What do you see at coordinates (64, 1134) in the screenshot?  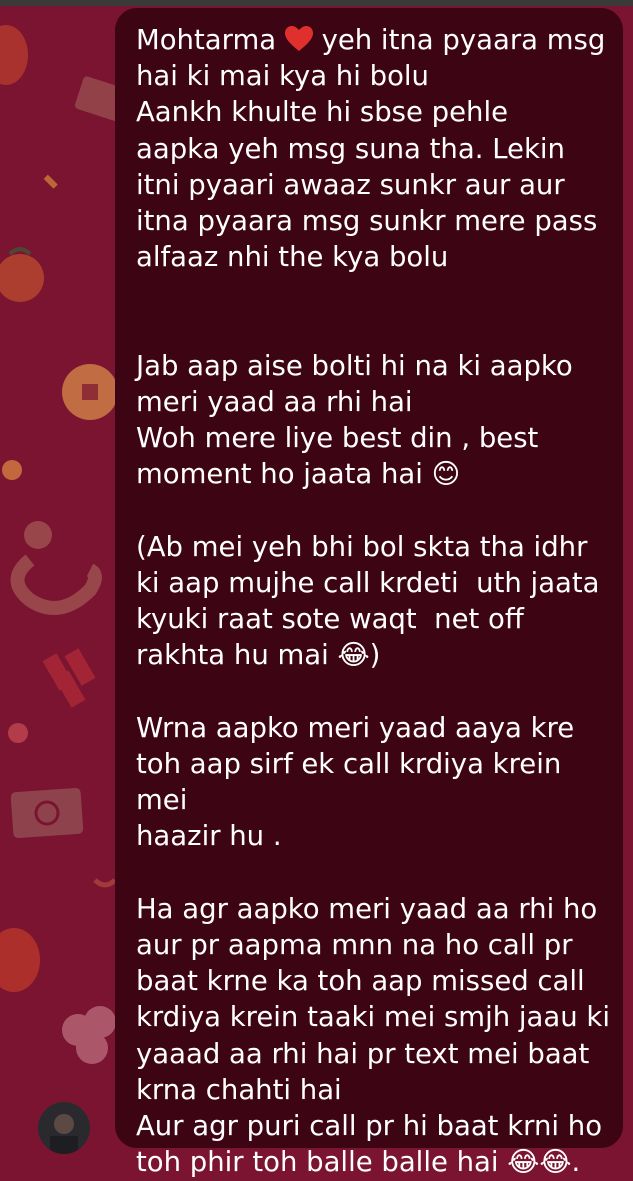 I see `avatar-image` at bounding box center [64, 1134].